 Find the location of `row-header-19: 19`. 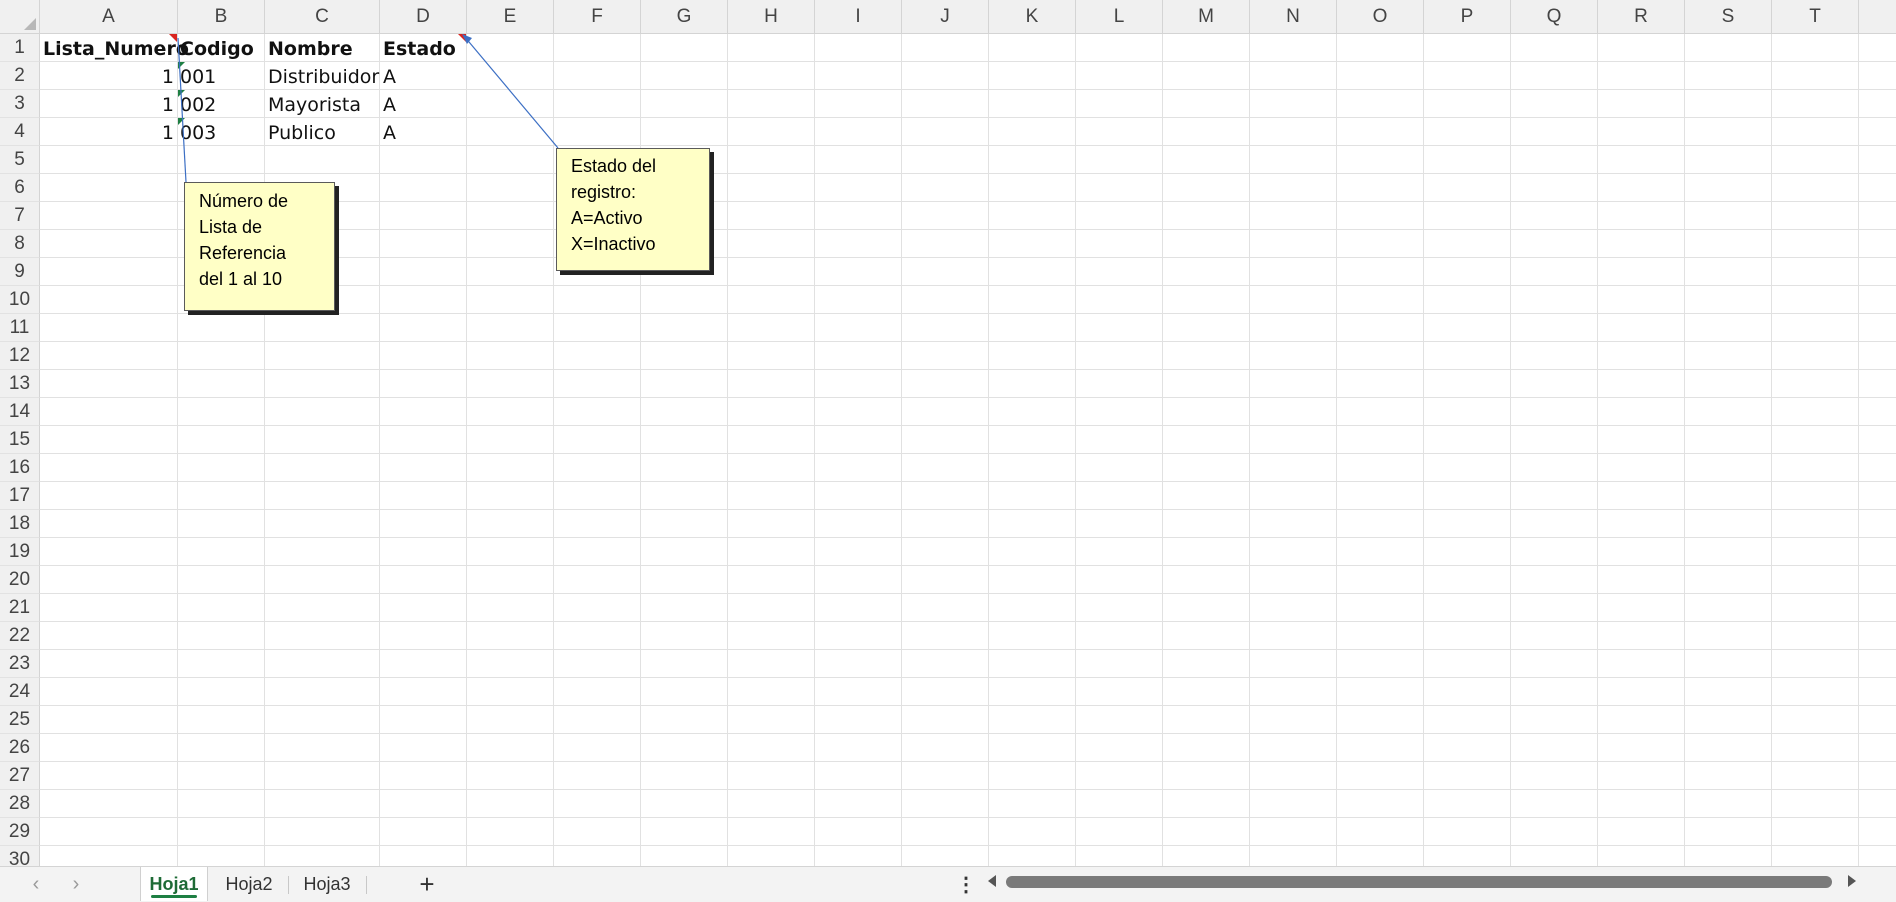

row-header-19: 19 is located at coordinates (20, 552).